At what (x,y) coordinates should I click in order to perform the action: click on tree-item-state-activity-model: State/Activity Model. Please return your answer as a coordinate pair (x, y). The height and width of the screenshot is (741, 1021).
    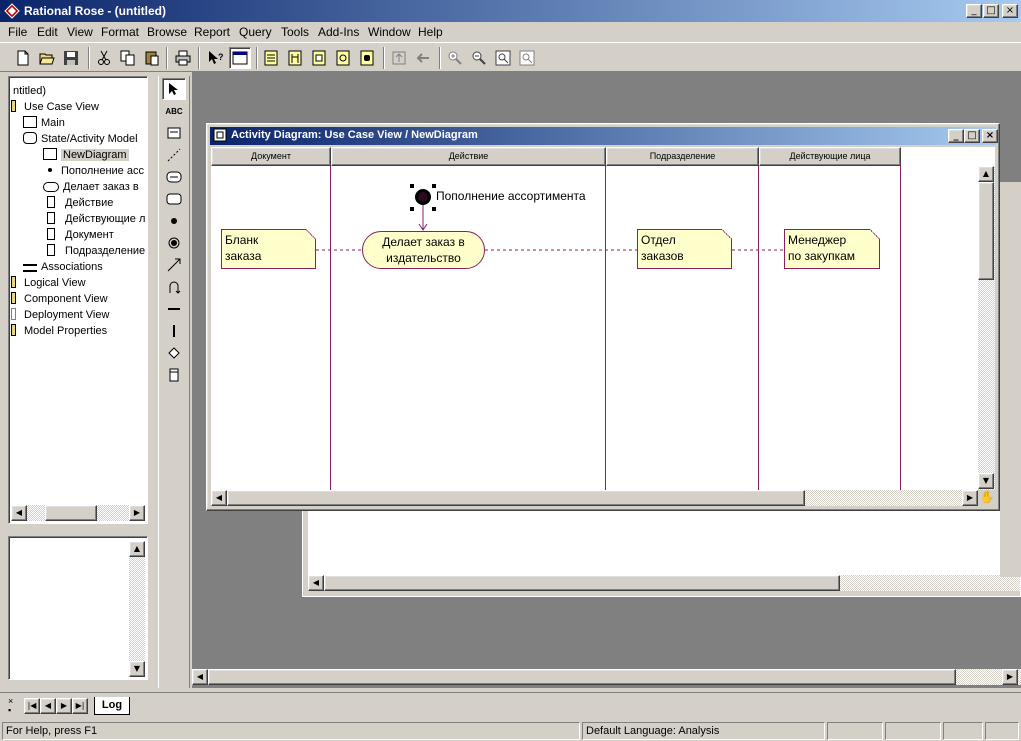
    Looking at the image, I should click on (80, 139).